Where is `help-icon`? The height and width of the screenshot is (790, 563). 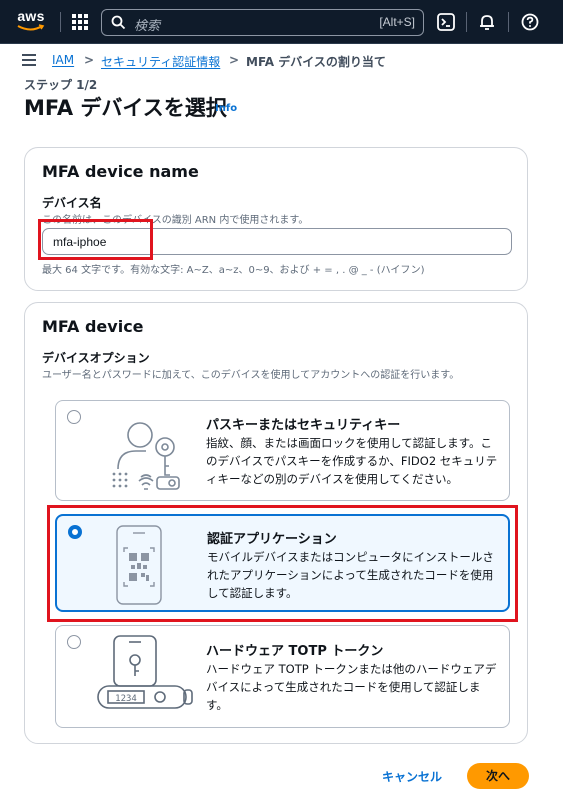 help-icon is located at coordinates (530, 22).